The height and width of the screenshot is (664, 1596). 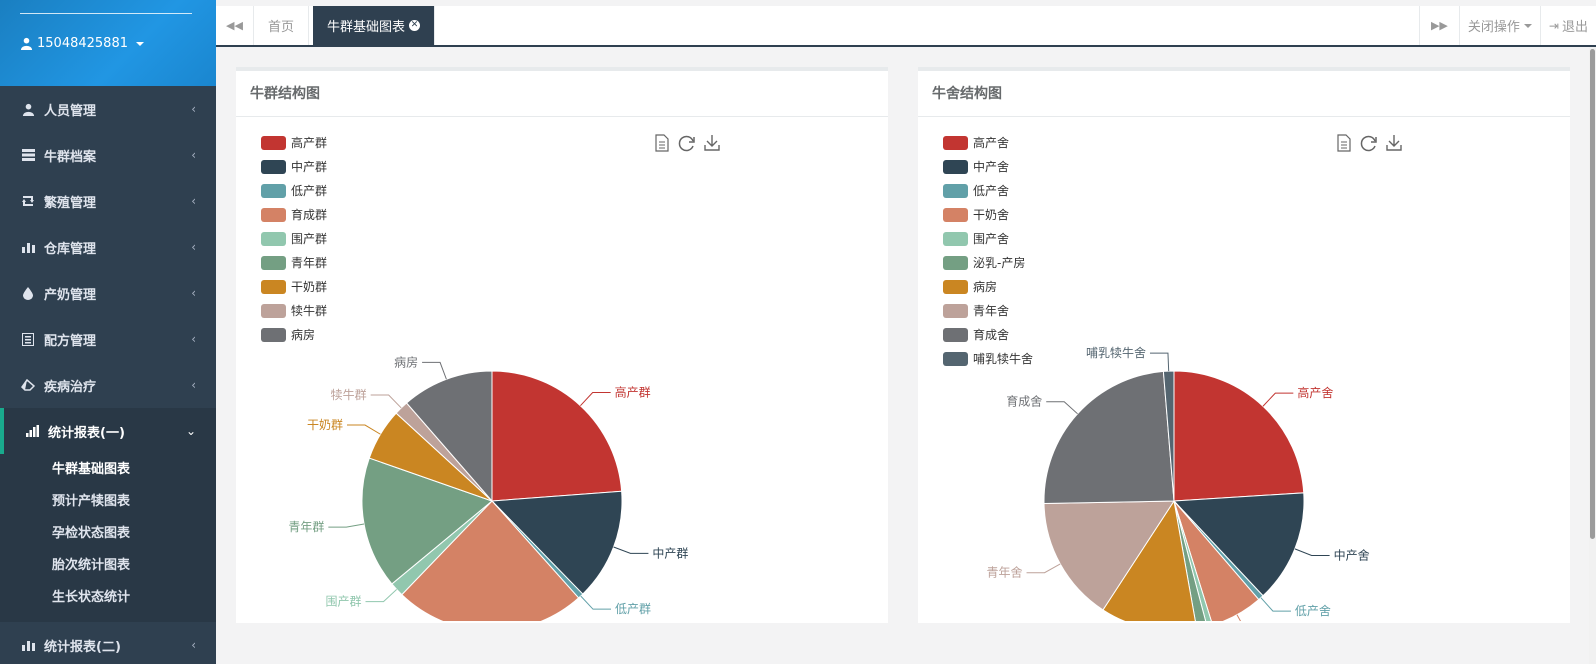 What do you see at coordinates (108, 339) in the screenshot?
I see `sidebar-item-formula: 配方管理 ‹` at bounding box center [108, 339].